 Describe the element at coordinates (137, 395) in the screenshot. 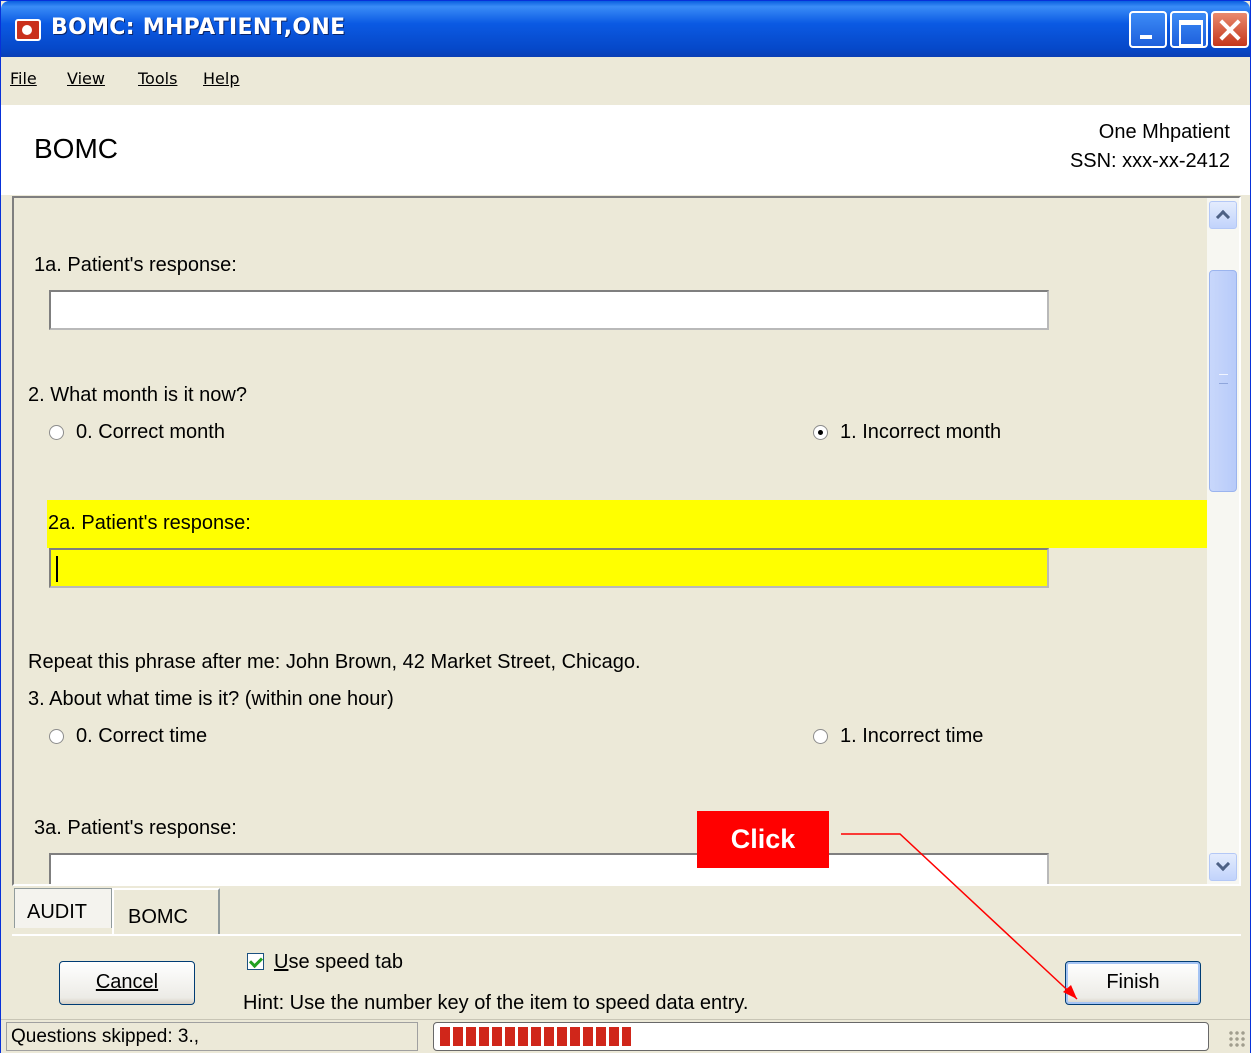

I see `q2-label: 2. What month is it now?` at that location.